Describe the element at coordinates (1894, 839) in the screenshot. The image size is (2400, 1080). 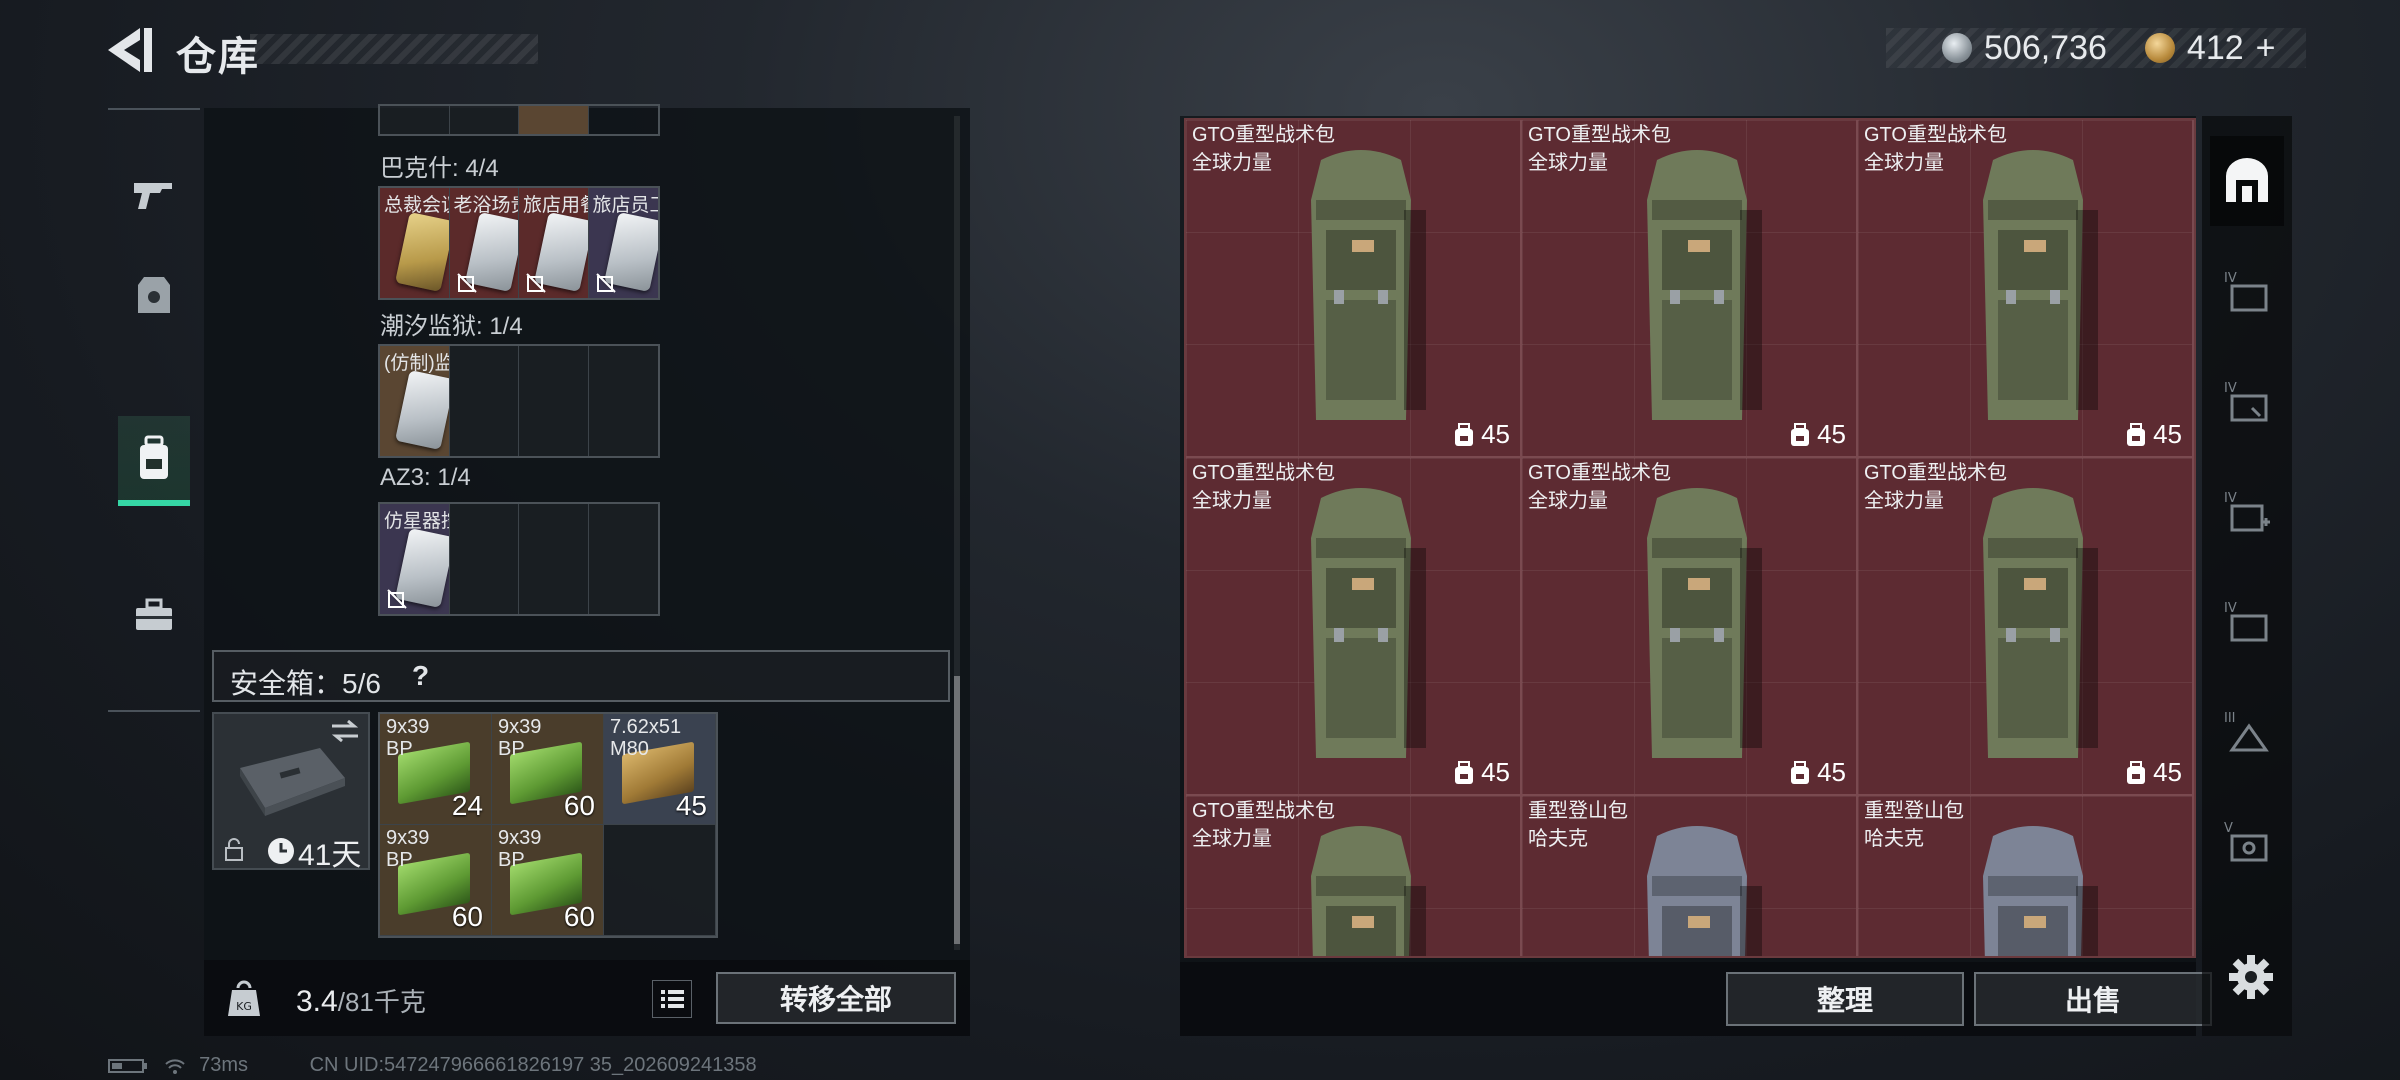
I see `backpack-brand: 哈夫克` at that location.